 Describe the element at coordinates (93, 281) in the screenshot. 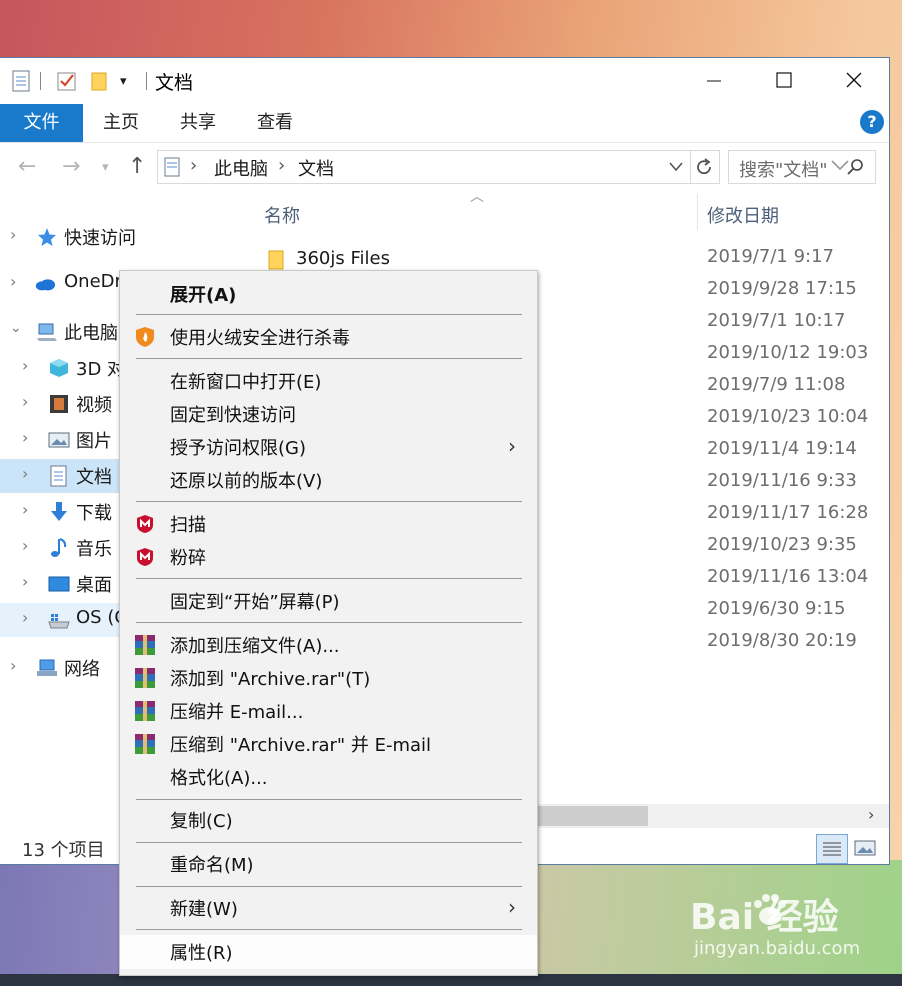

I see `nav-label: OneDr` at that location.